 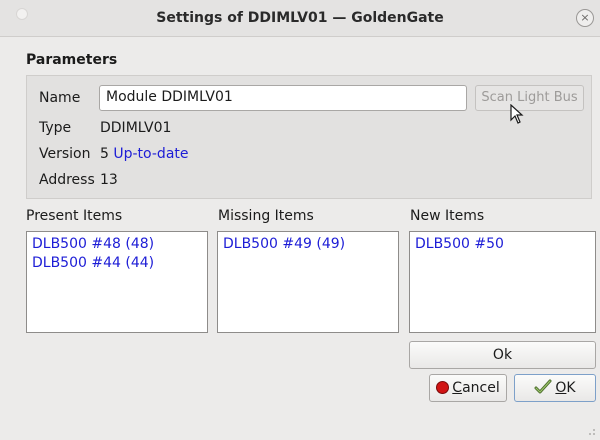 What do you see at coordinates (74, 216) in the screenshot?
I see `present-items-label: Present Items` at bounding box center [74, 216].